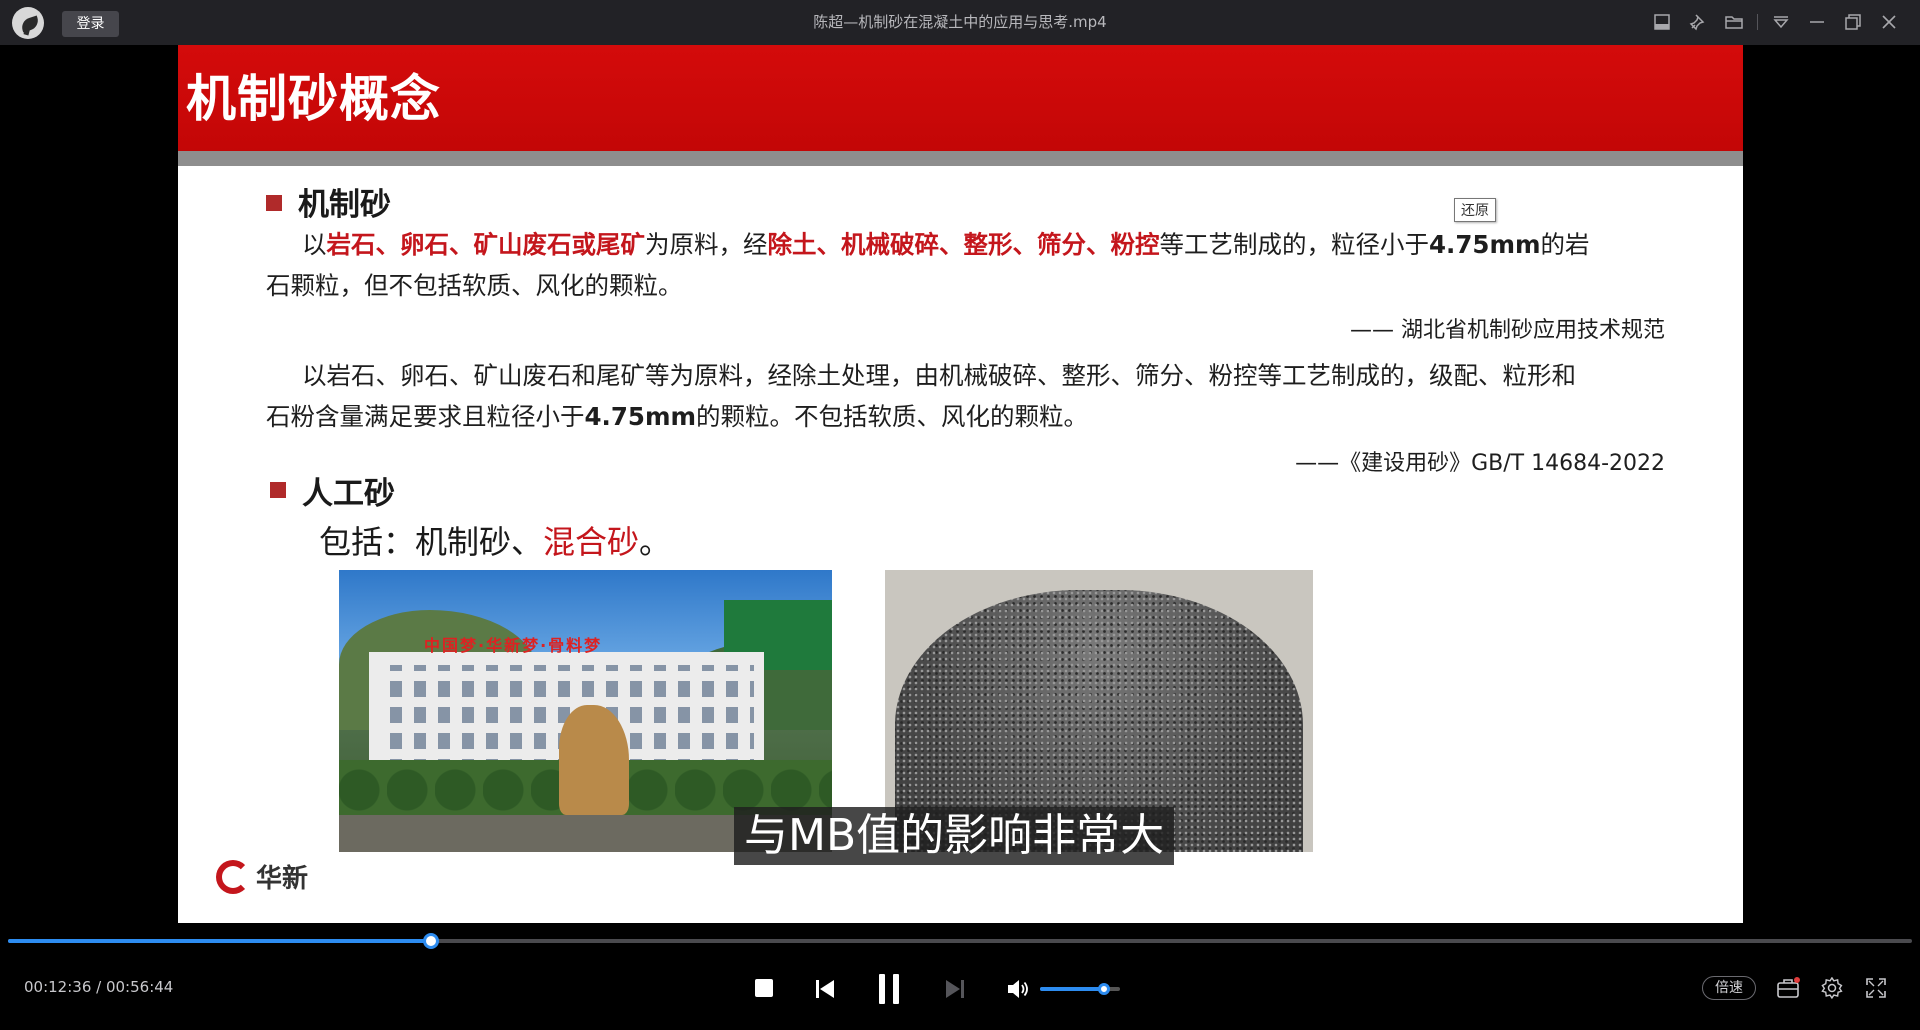  Describe the element at coordinates (1853, 22) in the screenshot. I see `restore-window-icon` at that location.